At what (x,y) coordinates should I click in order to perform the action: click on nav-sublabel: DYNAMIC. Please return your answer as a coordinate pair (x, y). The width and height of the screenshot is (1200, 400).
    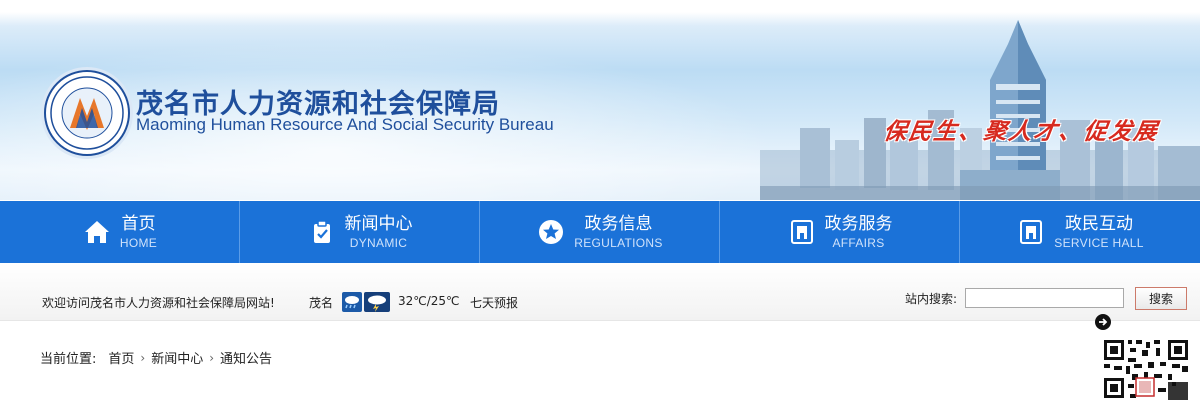
    Looking at the image, I should click on (378, 242).